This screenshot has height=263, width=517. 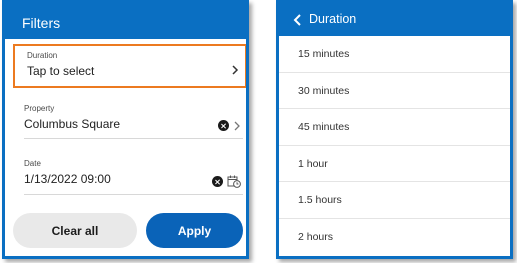 I want to click on duration-value: Tap to select, so click(x=61, y=71).